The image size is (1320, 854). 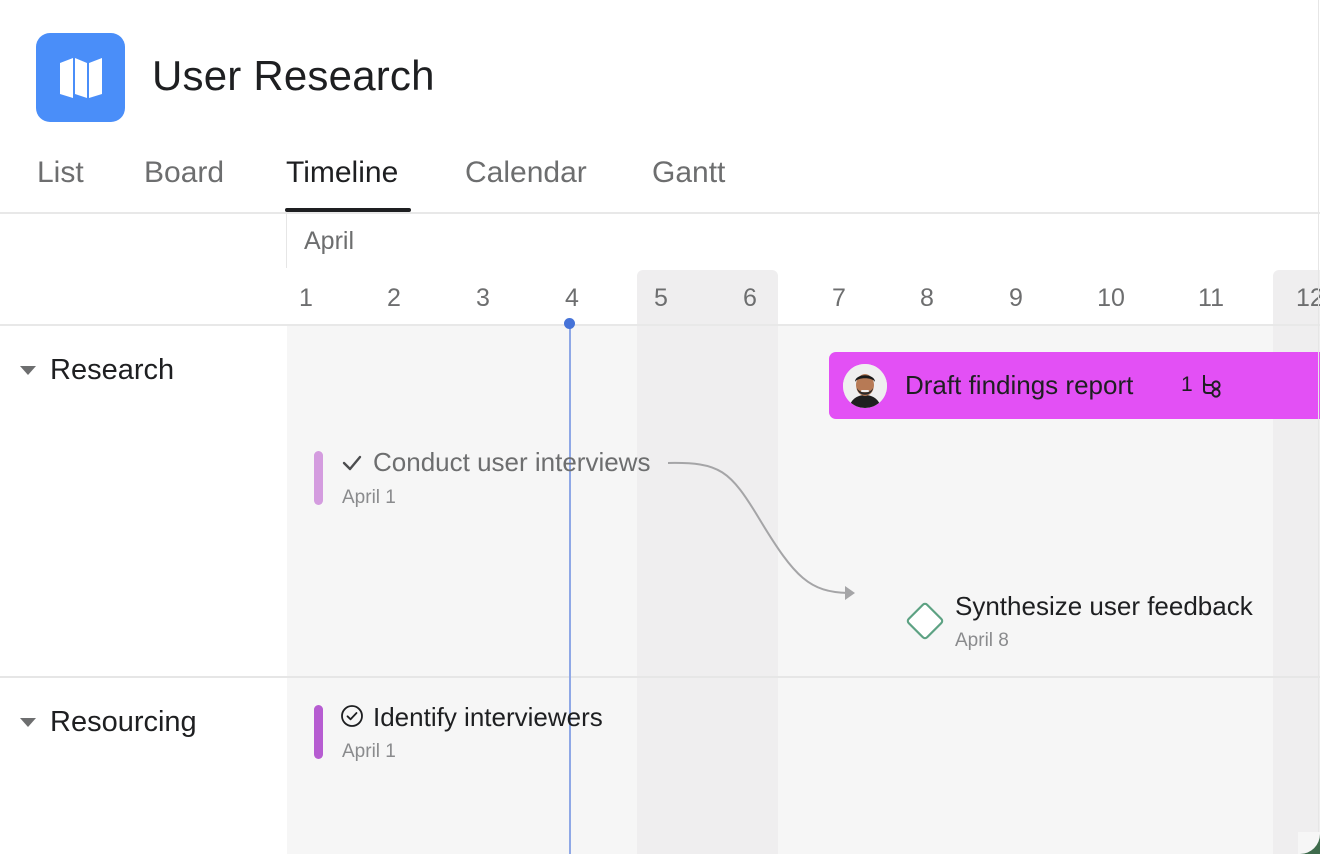 What do you see at coordinates (925, 621) in the screenshot?
I see `milestone-diamond-icon` at bounding box center [925, 621].